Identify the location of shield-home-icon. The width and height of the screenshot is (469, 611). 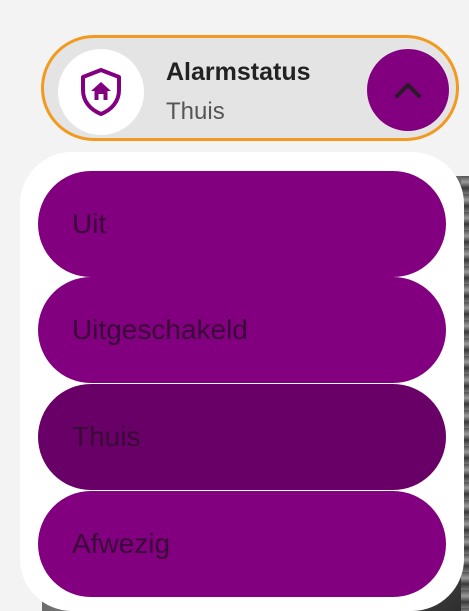
(101, 92).